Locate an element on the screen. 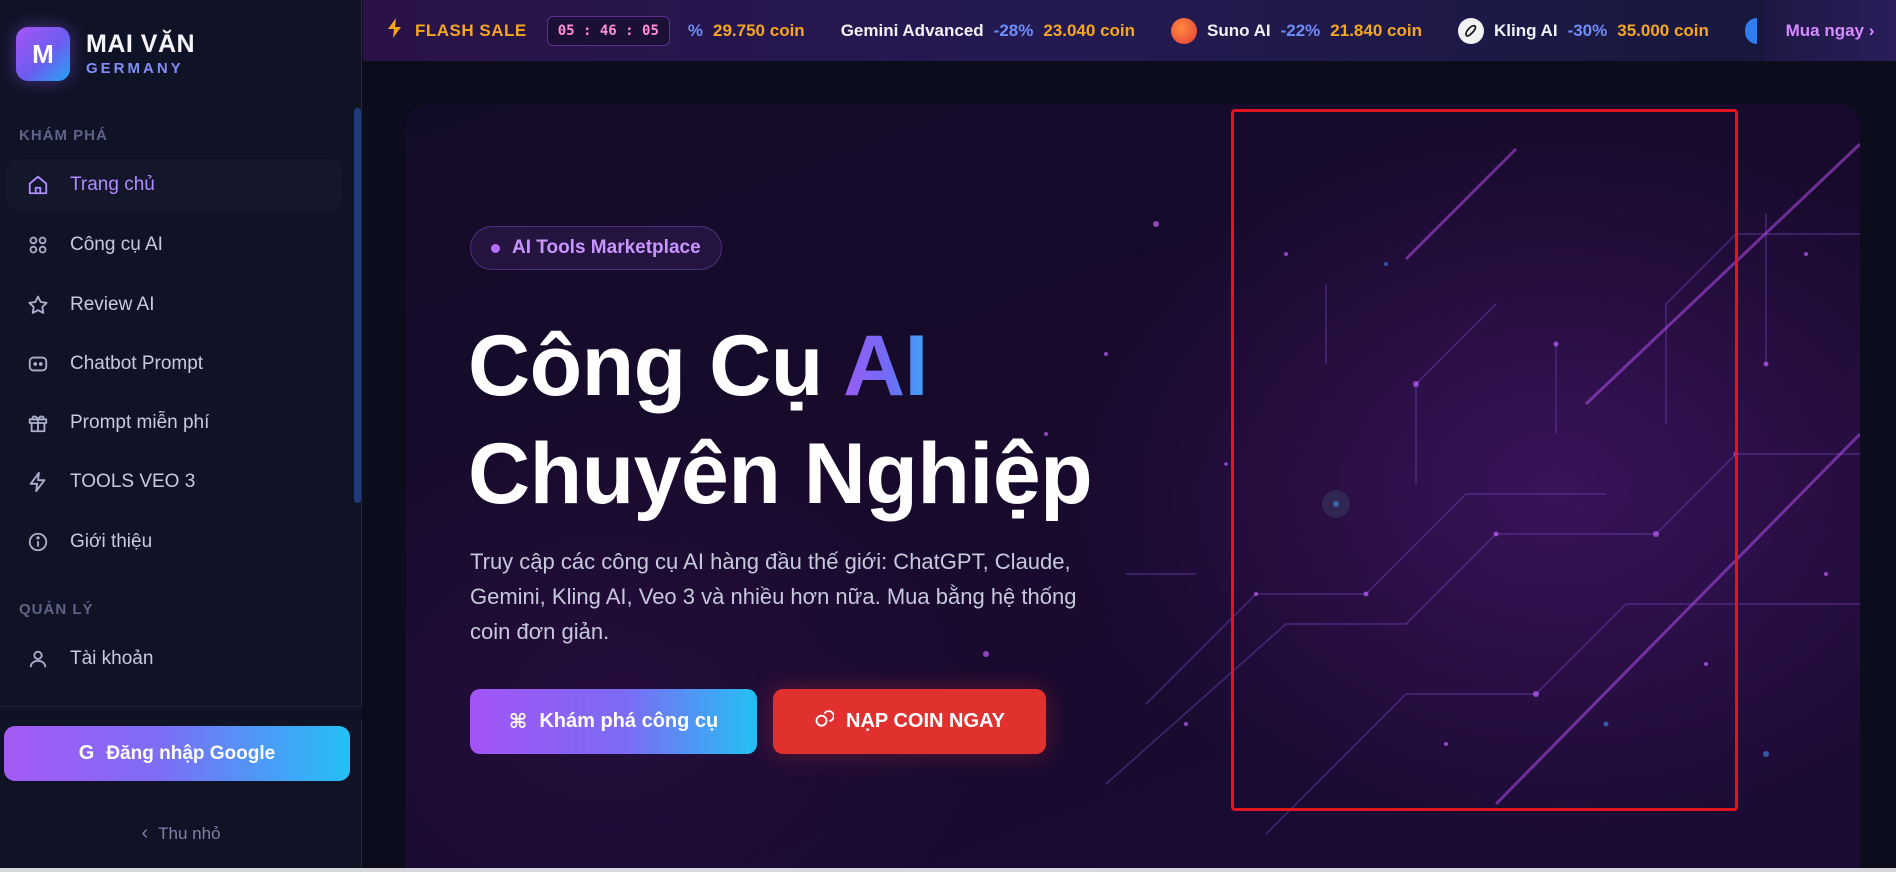 This screenshot has height=872, width=1896. hero-headline: Công Cụ AI Chuyên Nghiệp is located at coordinates (780, 420).